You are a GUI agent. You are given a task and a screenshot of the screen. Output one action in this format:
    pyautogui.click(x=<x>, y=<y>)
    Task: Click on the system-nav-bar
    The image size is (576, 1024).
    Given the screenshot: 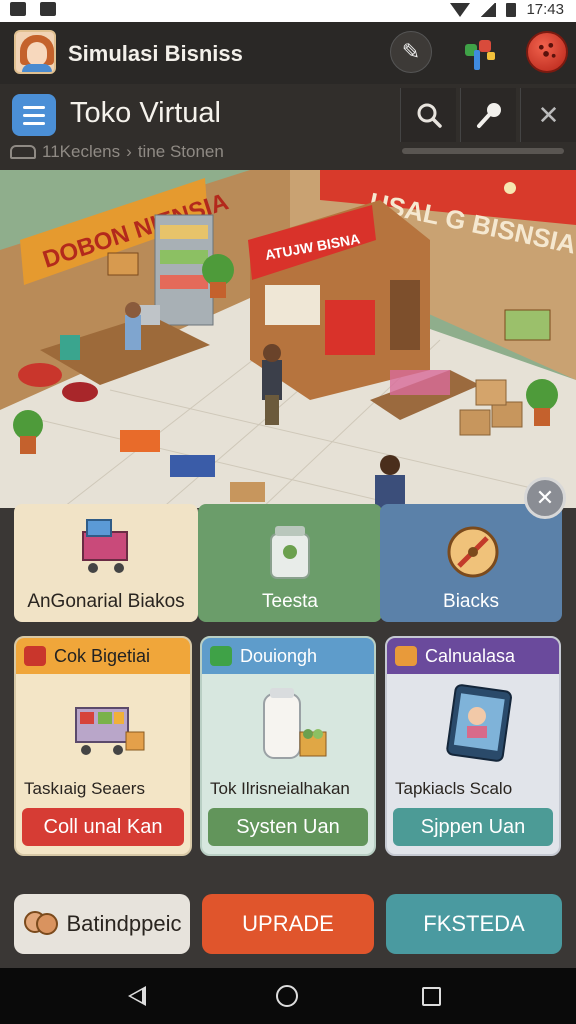 What is the action you would take?
    pyautogui.click(x=288, y=996)
    